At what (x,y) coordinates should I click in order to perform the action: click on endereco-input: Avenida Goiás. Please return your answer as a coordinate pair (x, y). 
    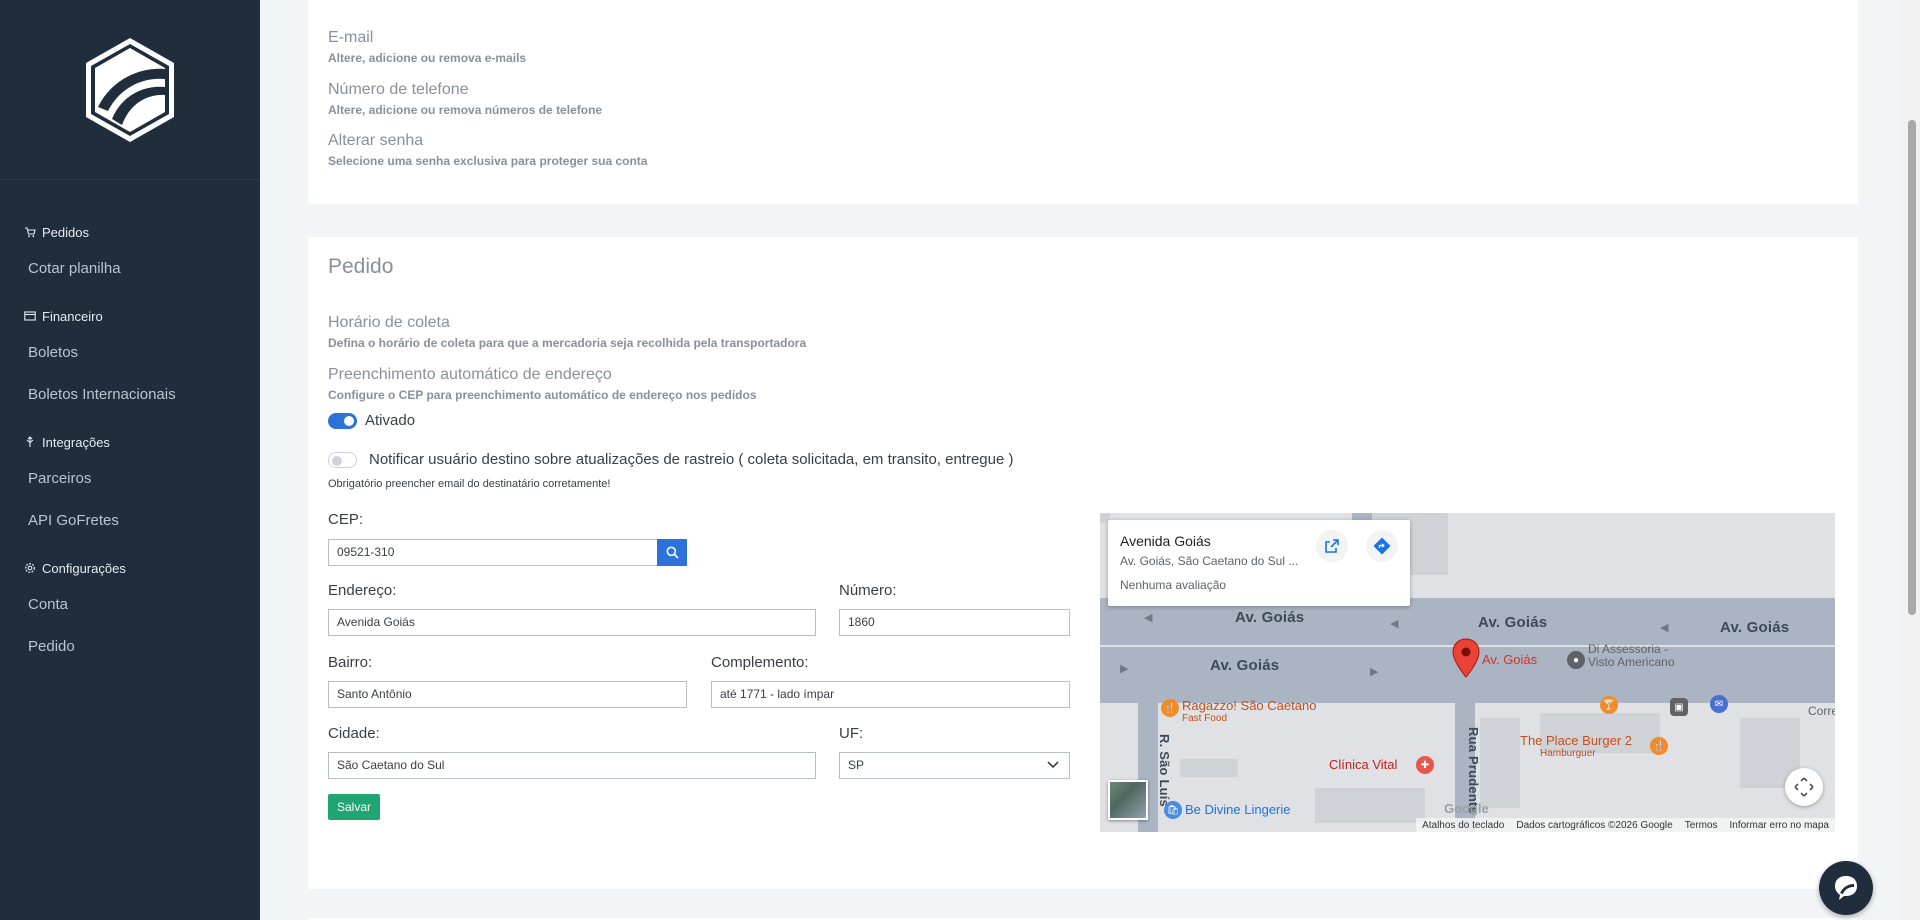
    Looking at the image, I should click on (572, 622).